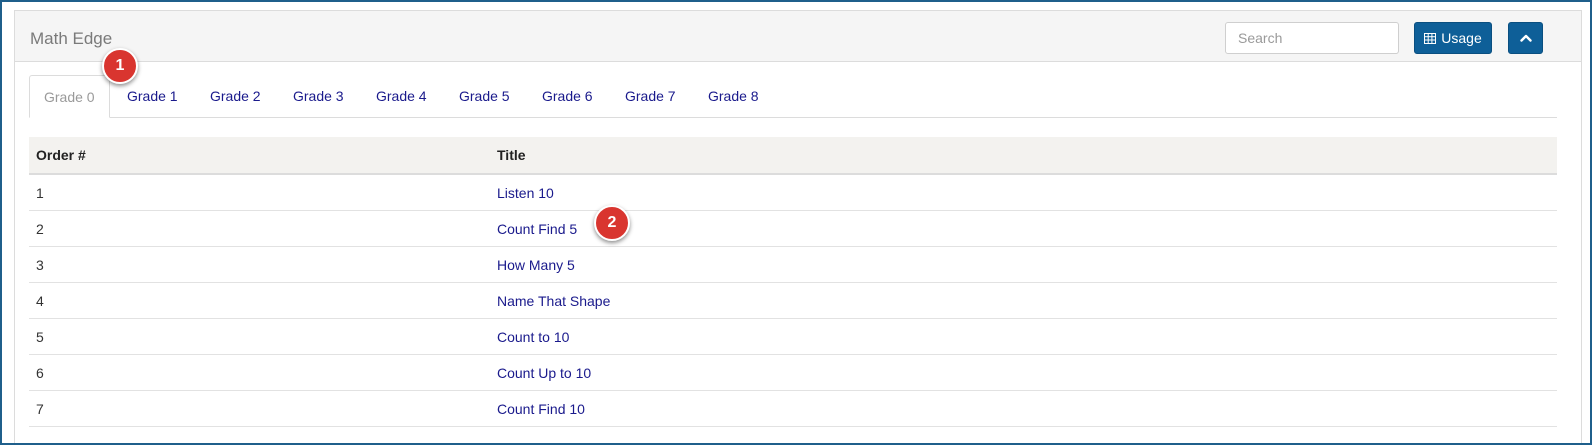 This screenshot has width=1592, height=445. What do you see at coordinates (1023, 408) in the screenshot?
I see `title-cell: Count Find 10` at bounding box center [1023, 408].